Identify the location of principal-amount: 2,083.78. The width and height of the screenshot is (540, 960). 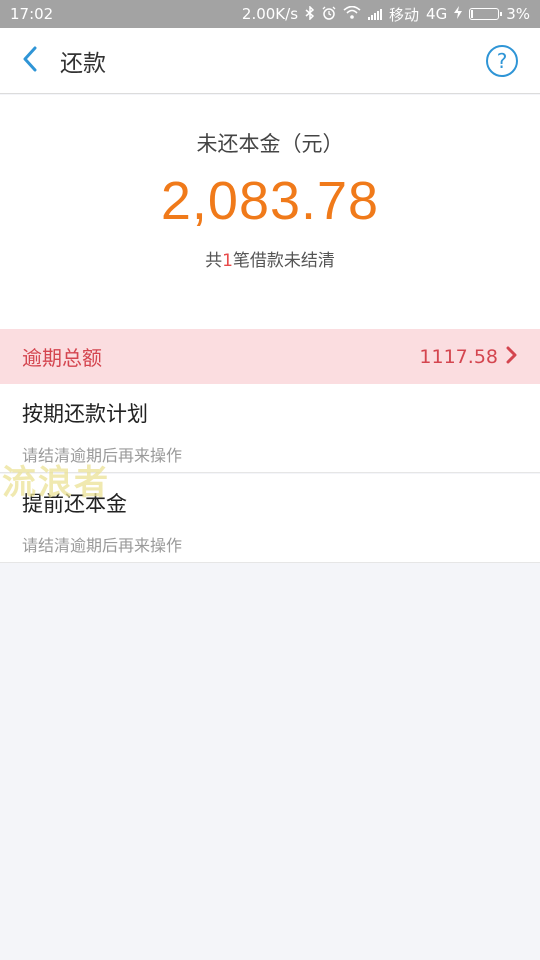
(270, 201).